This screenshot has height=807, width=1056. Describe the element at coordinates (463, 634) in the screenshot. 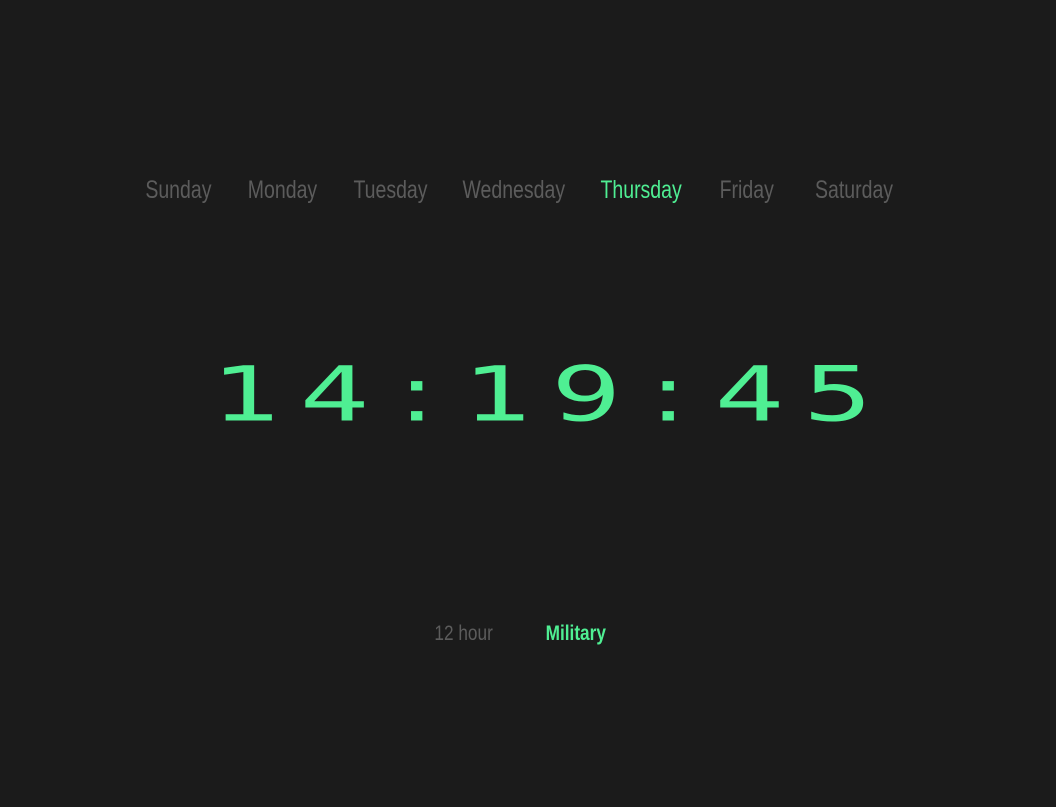

I see `mode-12-hour: 12 hour` at that location.